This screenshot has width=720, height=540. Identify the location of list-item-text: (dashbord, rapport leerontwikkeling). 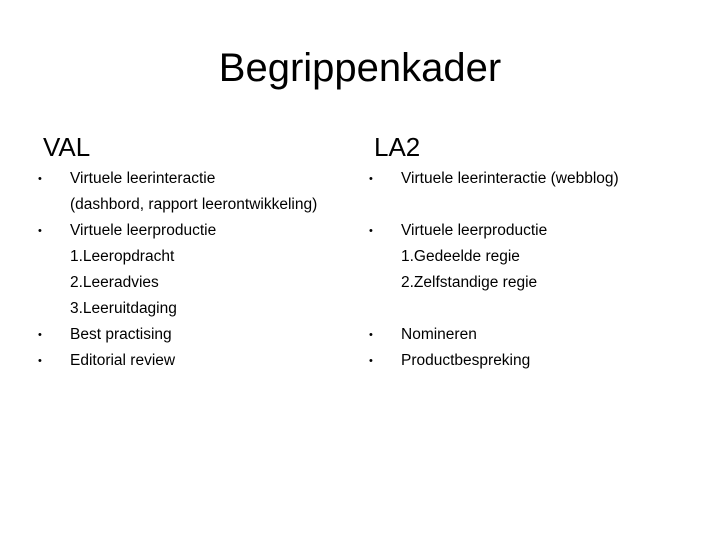
(194, 204).